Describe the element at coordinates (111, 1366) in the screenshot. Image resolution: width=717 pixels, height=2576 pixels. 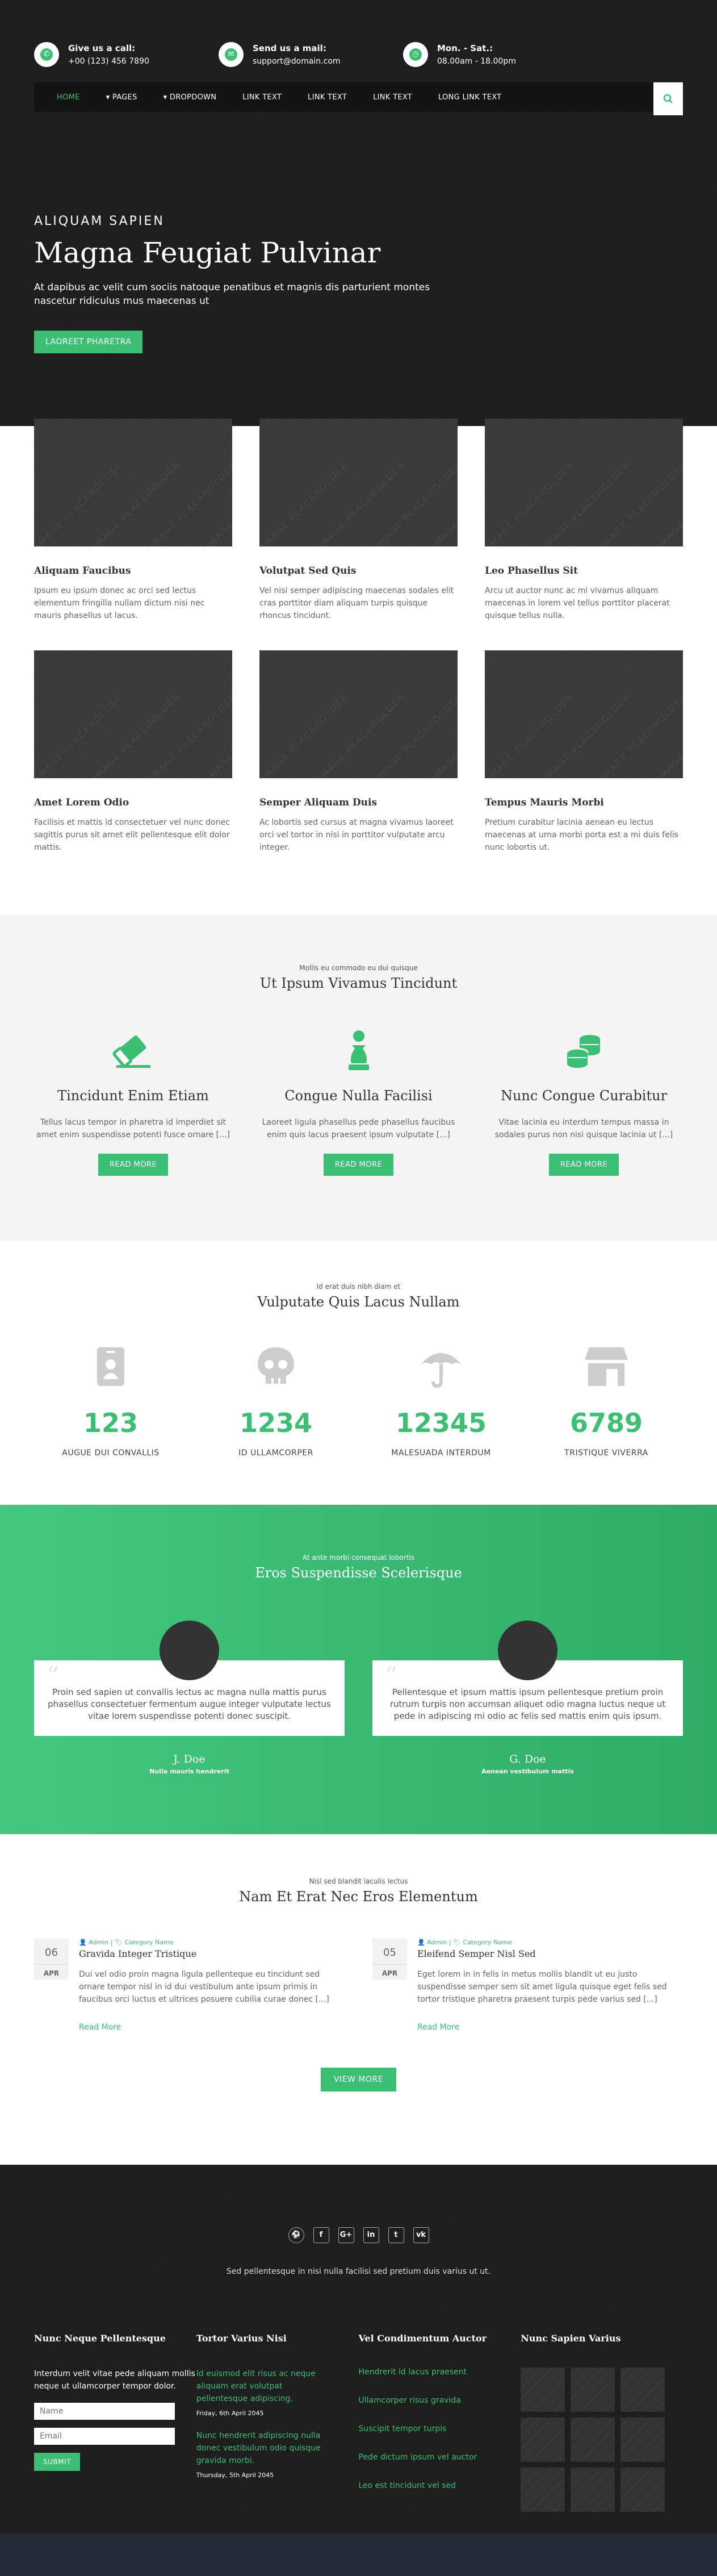
I see `id-badge-icon` at that location.